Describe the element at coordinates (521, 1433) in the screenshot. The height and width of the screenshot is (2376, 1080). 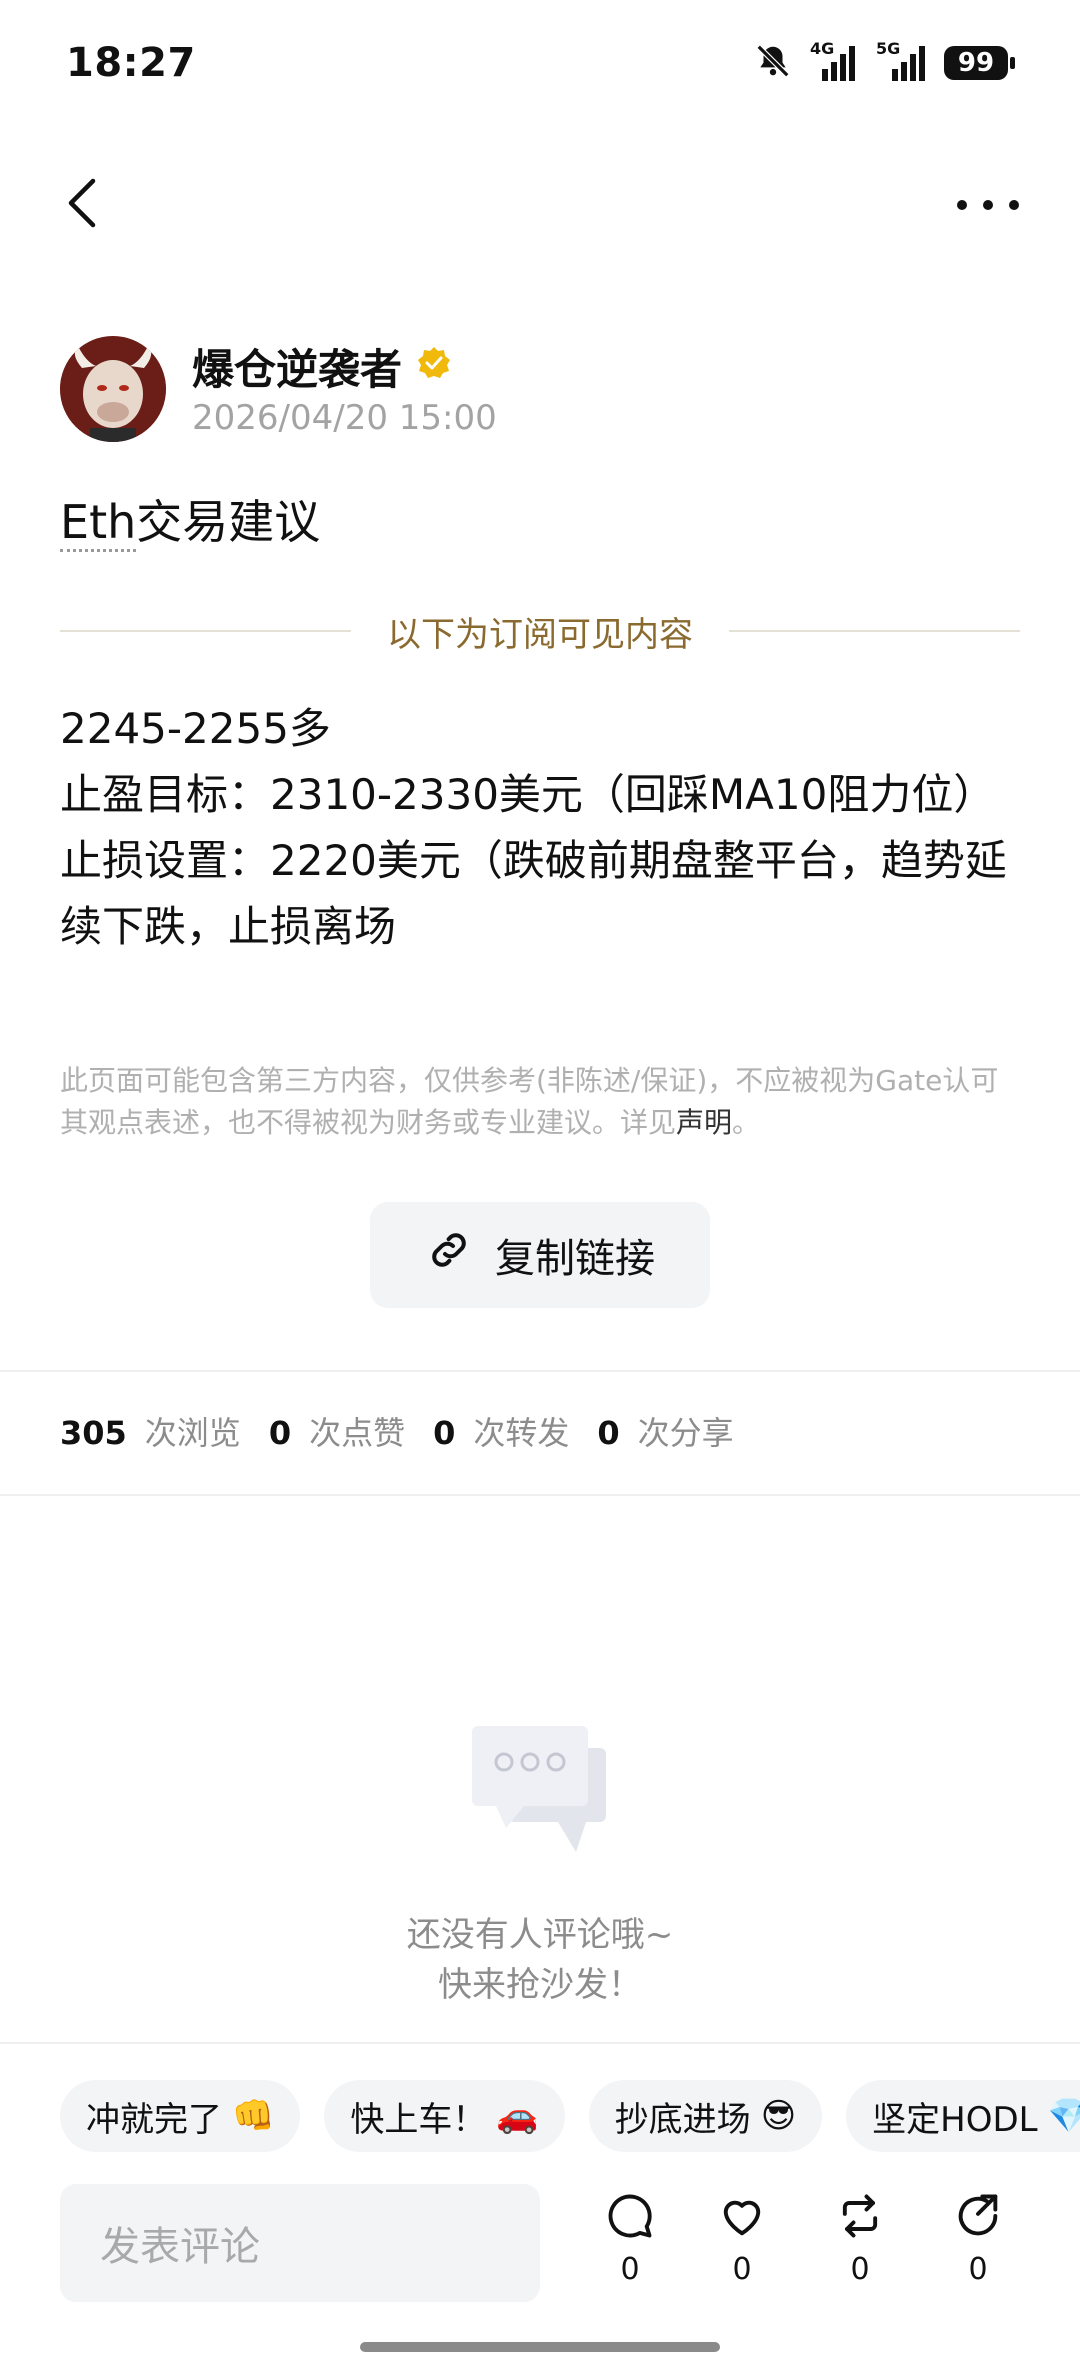
I see `reposts-label: 次转发` at that location.